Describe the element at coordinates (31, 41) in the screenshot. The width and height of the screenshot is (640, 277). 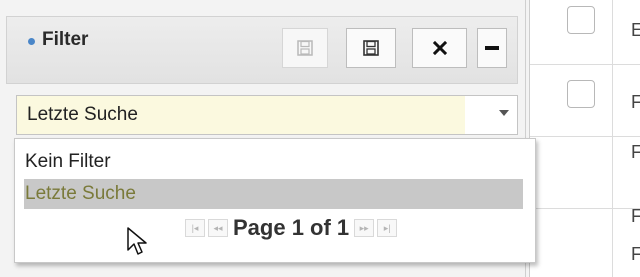
I see `filter-status-dot` at that location.